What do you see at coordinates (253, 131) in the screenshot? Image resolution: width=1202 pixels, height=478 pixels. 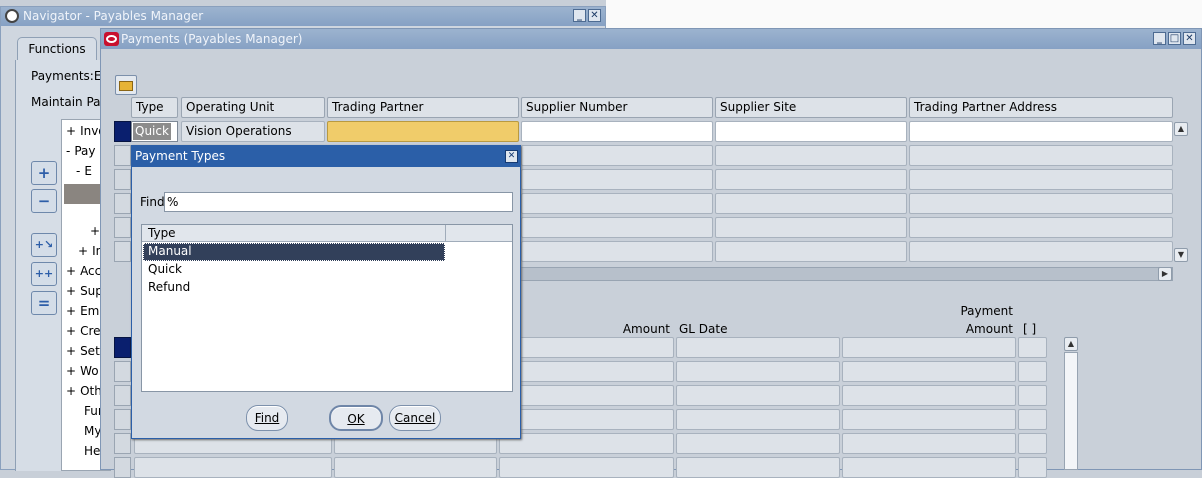 I see `operating-unit-field: Vision Operations` at bounding box center [253, 131].